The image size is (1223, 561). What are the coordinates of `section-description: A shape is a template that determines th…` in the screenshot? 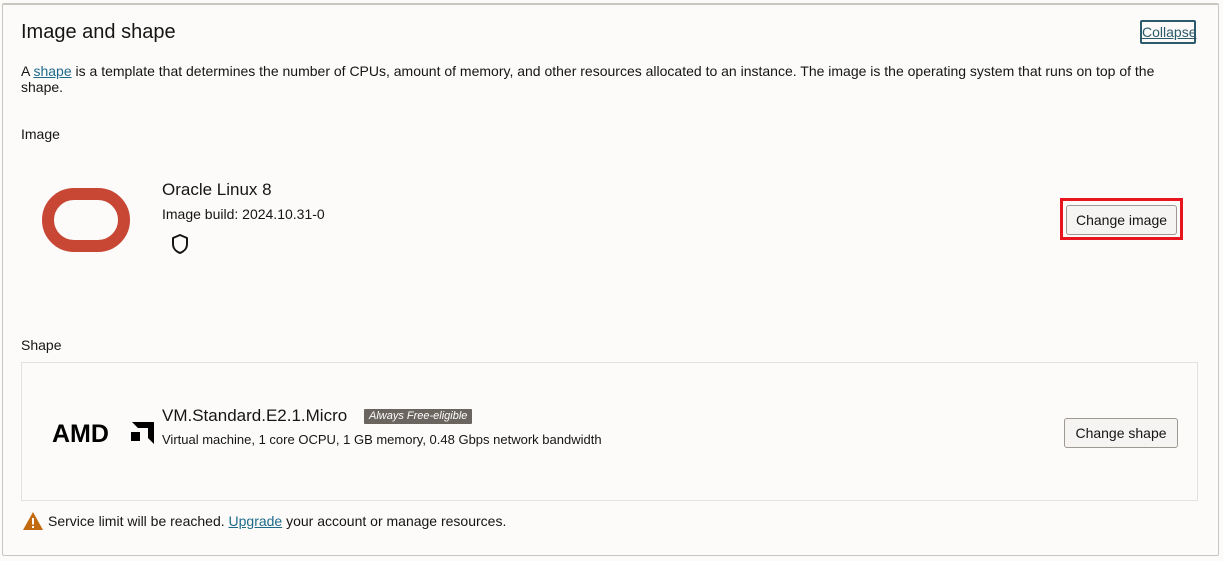 It's located at (588, 79).